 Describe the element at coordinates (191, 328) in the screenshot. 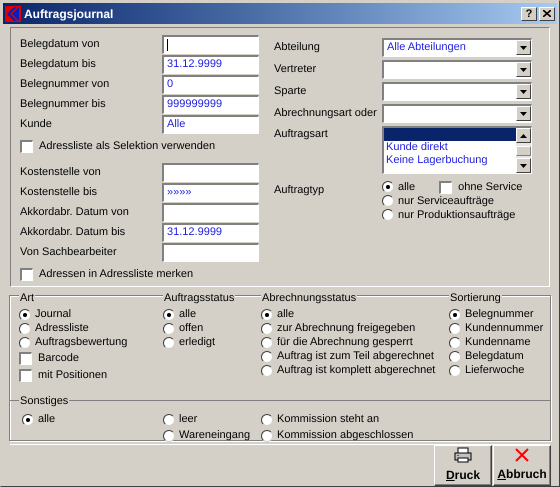

I see `radio-label: offen` at that location.